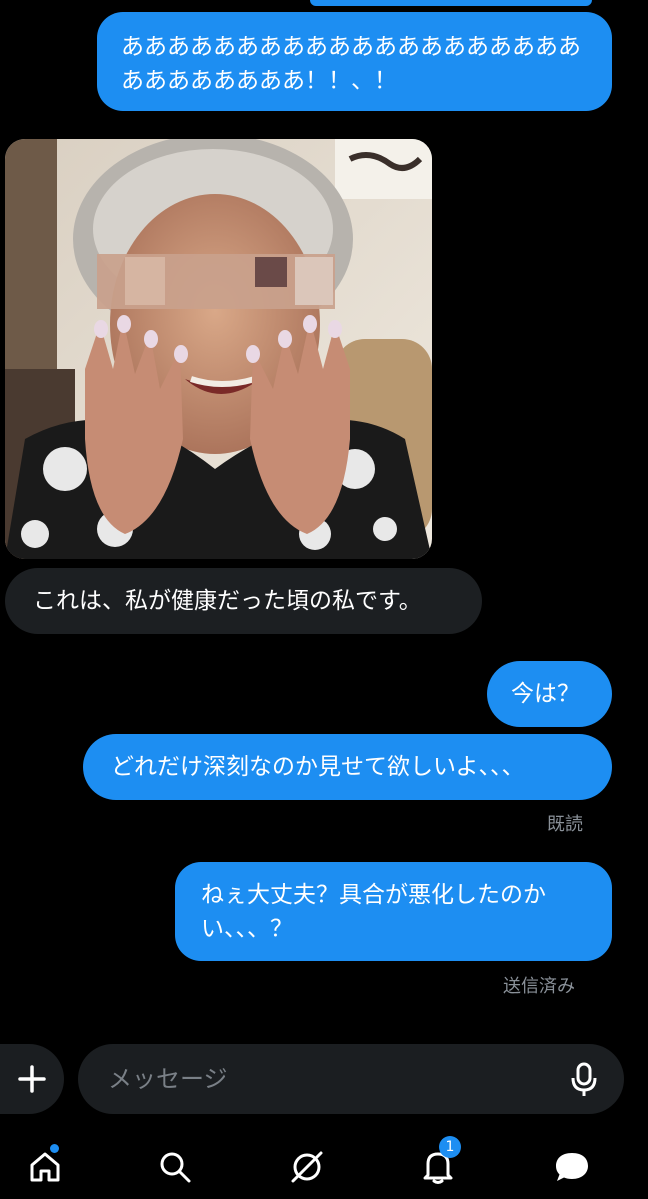 The width and height of the screenshot is (648, 1199). What do you see at coordinates (451, 3) in the screenshot?
I see `previous-message-bubble-edge` at bounding box center [451, 3].